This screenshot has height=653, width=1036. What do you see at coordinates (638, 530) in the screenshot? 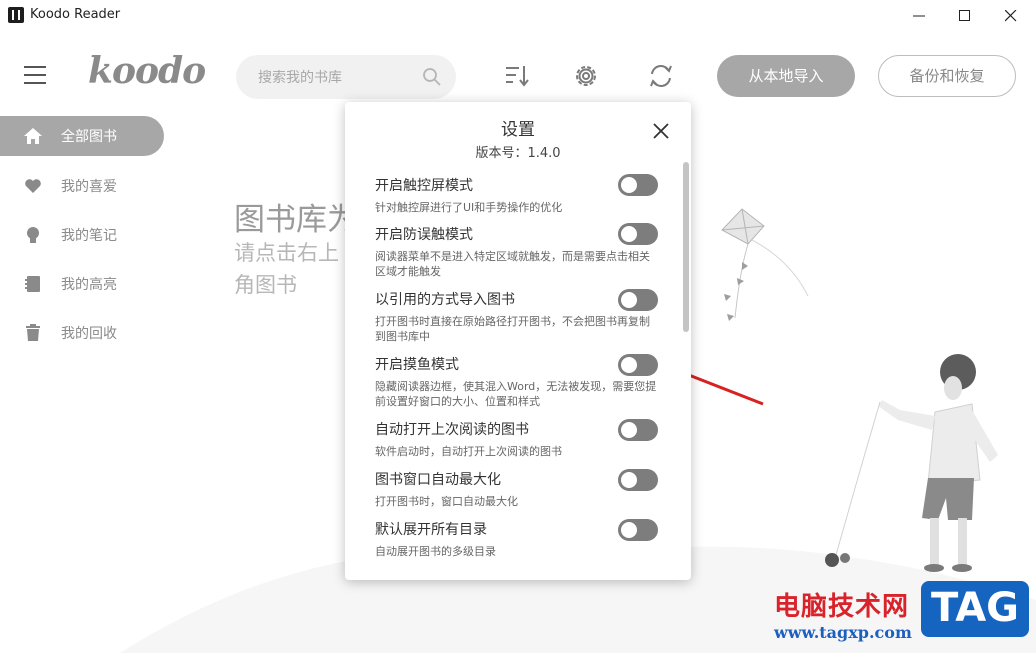
I see `toggle-expand-all-toc` at bounding box center [638, 530].